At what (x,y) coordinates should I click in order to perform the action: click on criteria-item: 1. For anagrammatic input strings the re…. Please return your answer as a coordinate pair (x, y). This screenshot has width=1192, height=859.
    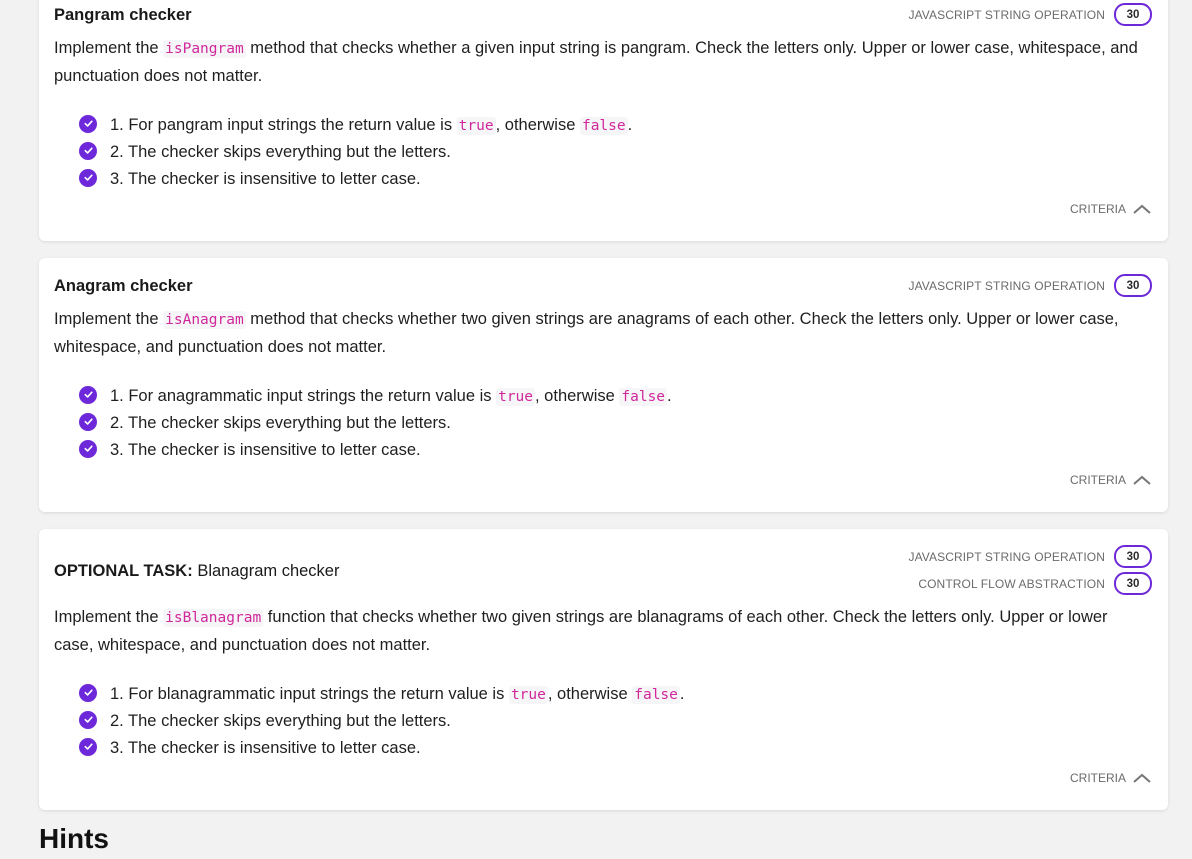
    Looking at the image, I should click on (375, 396).